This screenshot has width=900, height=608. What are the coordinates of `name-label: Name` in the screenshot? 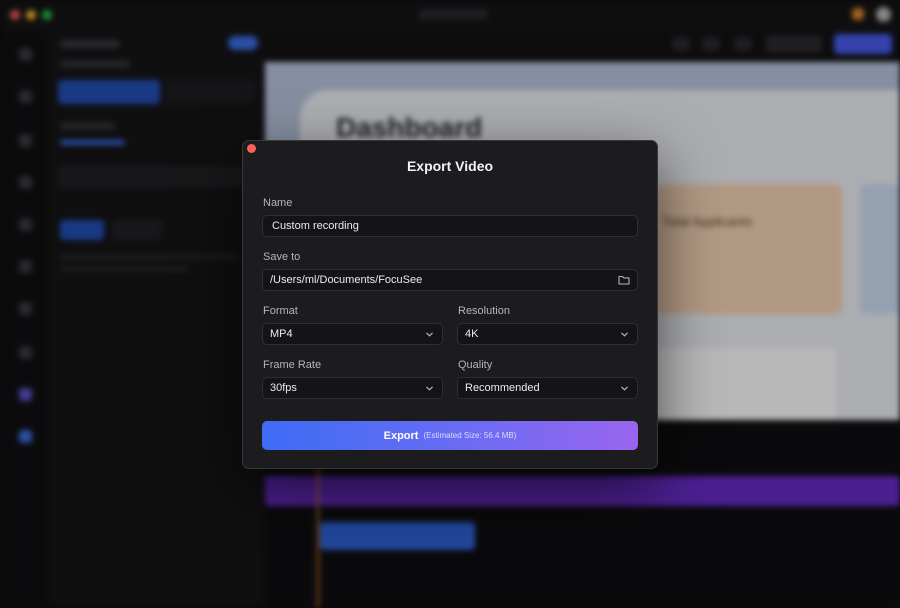 It's located at (278, 203).